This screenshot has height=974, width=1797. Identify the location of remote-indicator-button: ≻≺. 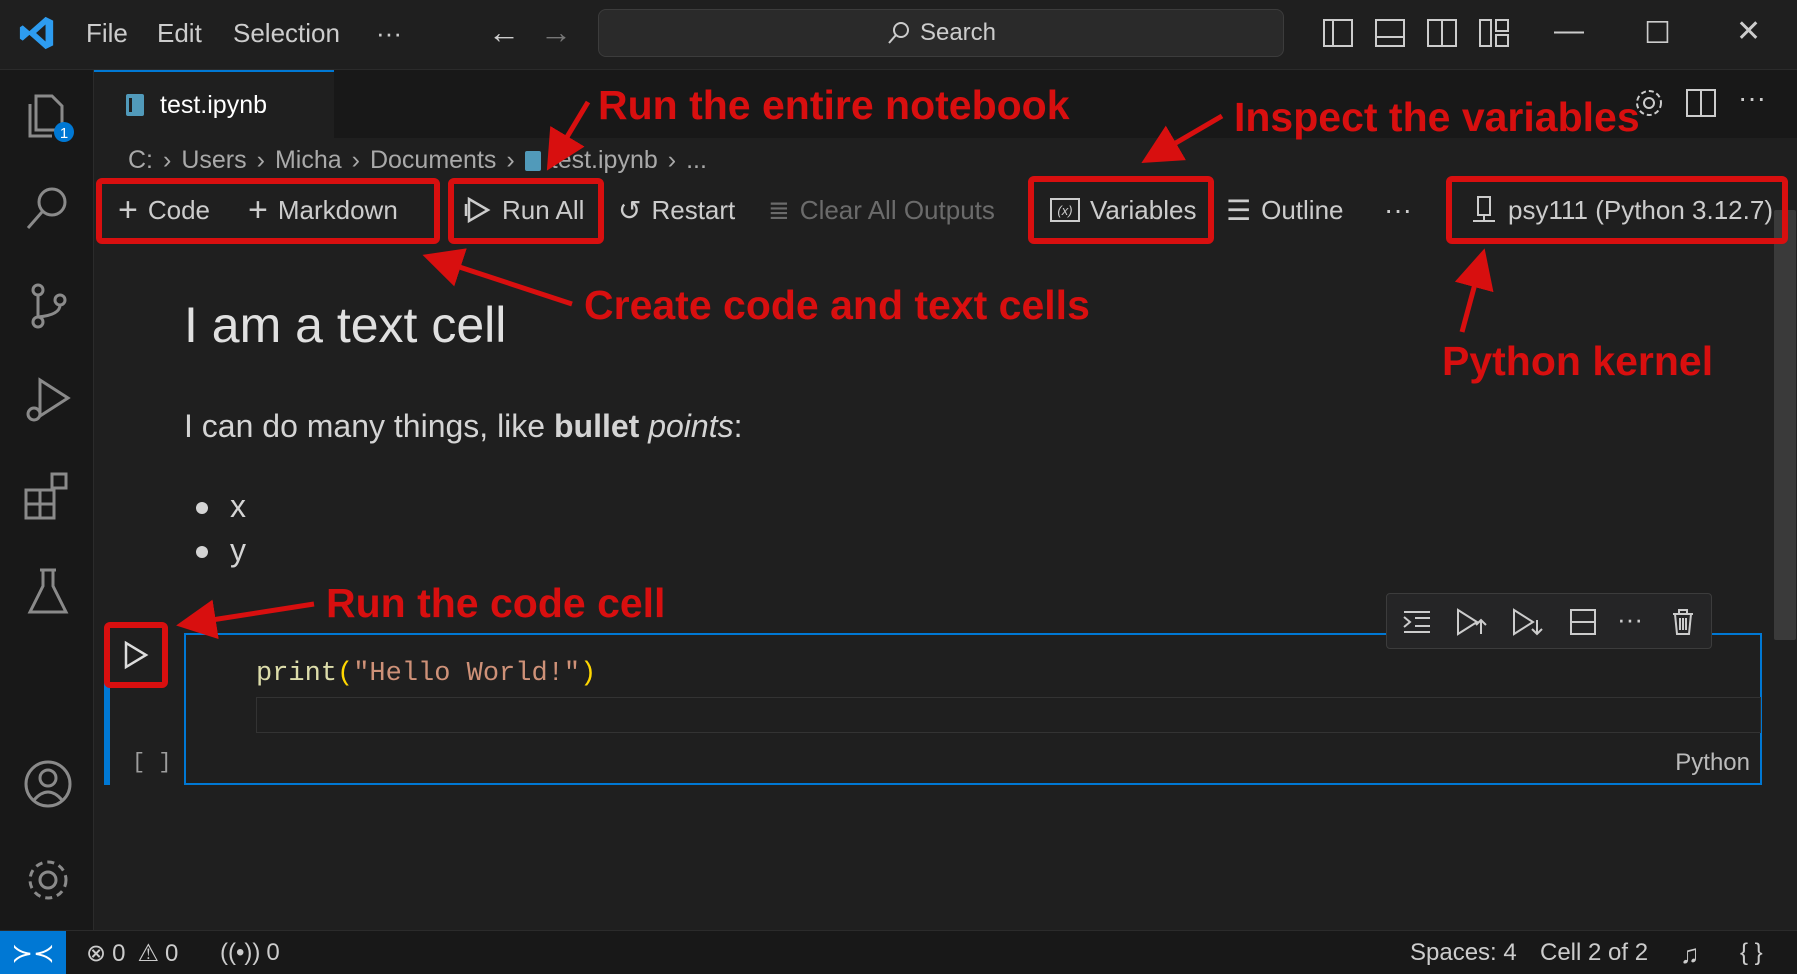
(33, 952).